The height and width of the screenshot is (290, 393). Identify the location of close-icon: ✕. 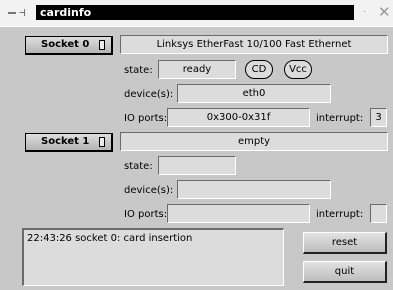
(385, 12).